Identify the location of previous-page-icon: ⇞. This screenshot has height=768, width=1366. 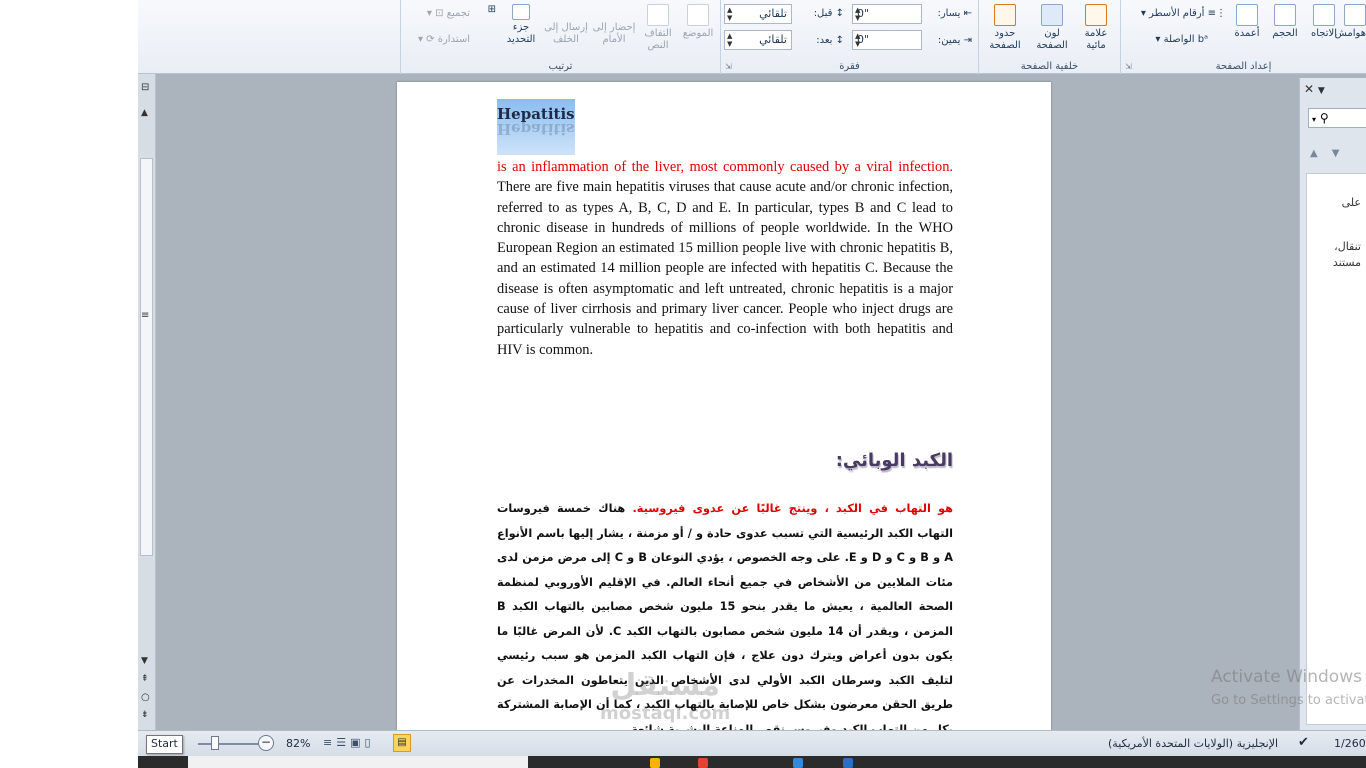
(145, 679).